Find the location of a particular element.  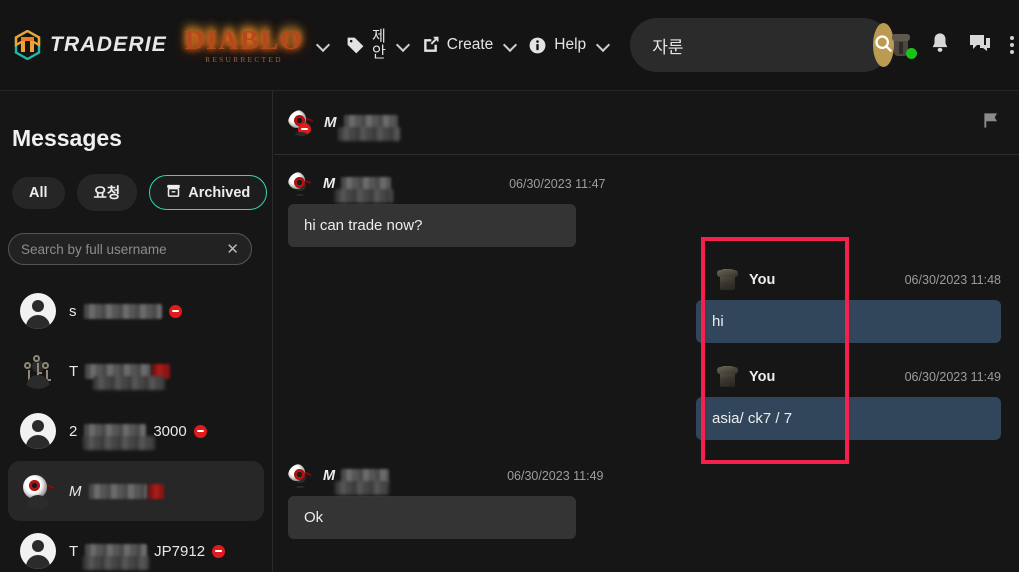

message-filter-tabs: All 요청 Archived is located at coordinates (136, 181).